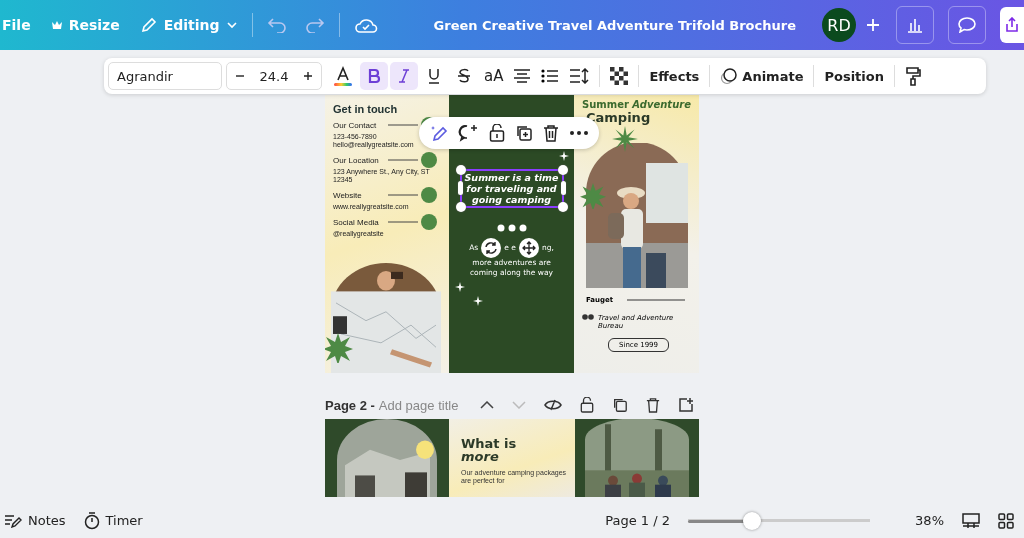 The width and height of the screenshot is (1024, 538). I want to click on insights-button, so click(915, 25).